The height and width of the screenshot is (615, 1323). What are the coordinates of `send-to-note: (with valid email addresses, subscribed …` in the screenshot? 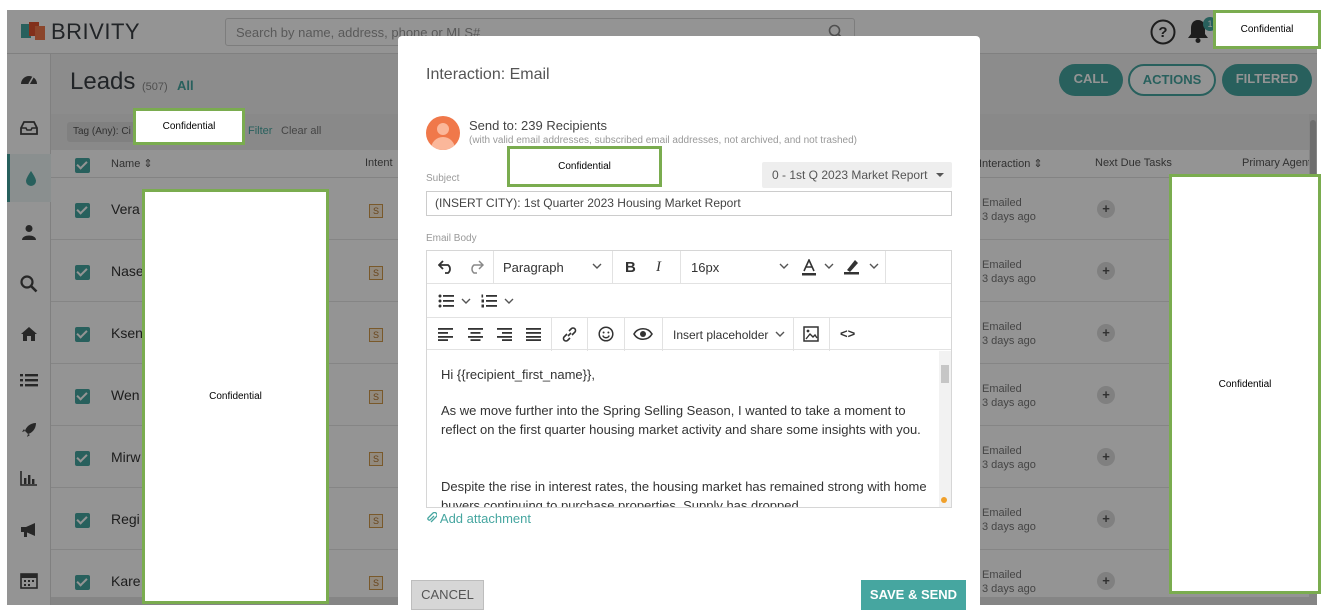 It's located at (663, 140).